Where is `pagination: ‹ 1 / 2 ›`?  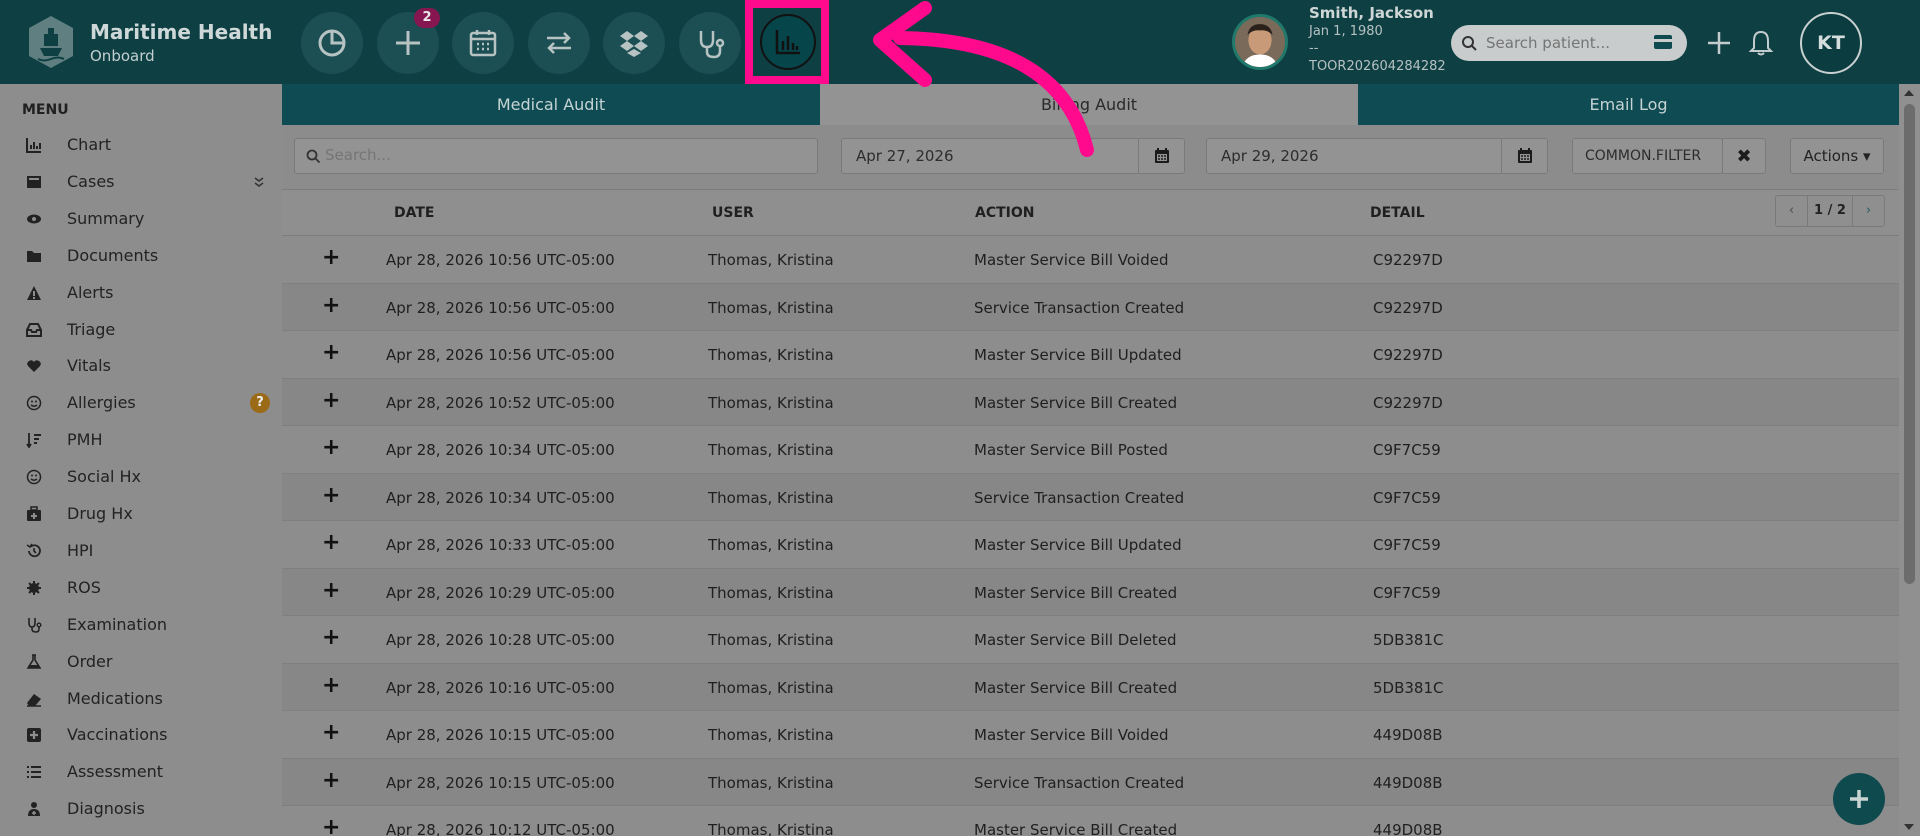 pagination: ‹ 1 / 2 › is located at coordinates (1830, 211).